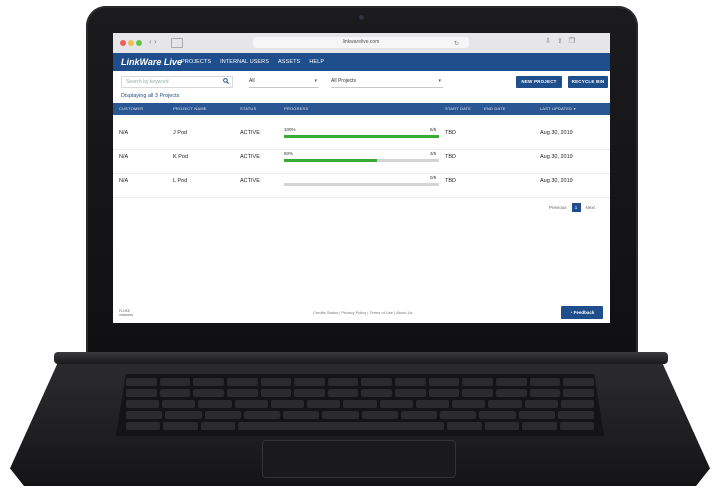  I want to click on nav-internal-users: INTERNAL USERS, so click(244, 62).